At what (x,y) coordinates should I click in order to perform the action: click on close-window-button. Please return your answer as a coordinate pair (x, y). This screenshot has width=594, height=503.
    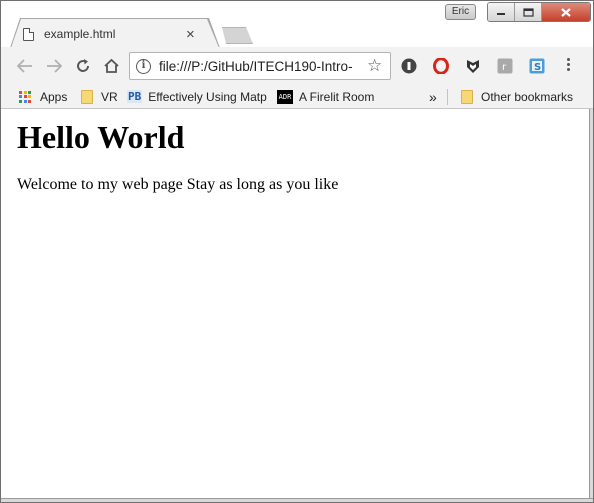
    Looking at the image, I should click on (566, 12).